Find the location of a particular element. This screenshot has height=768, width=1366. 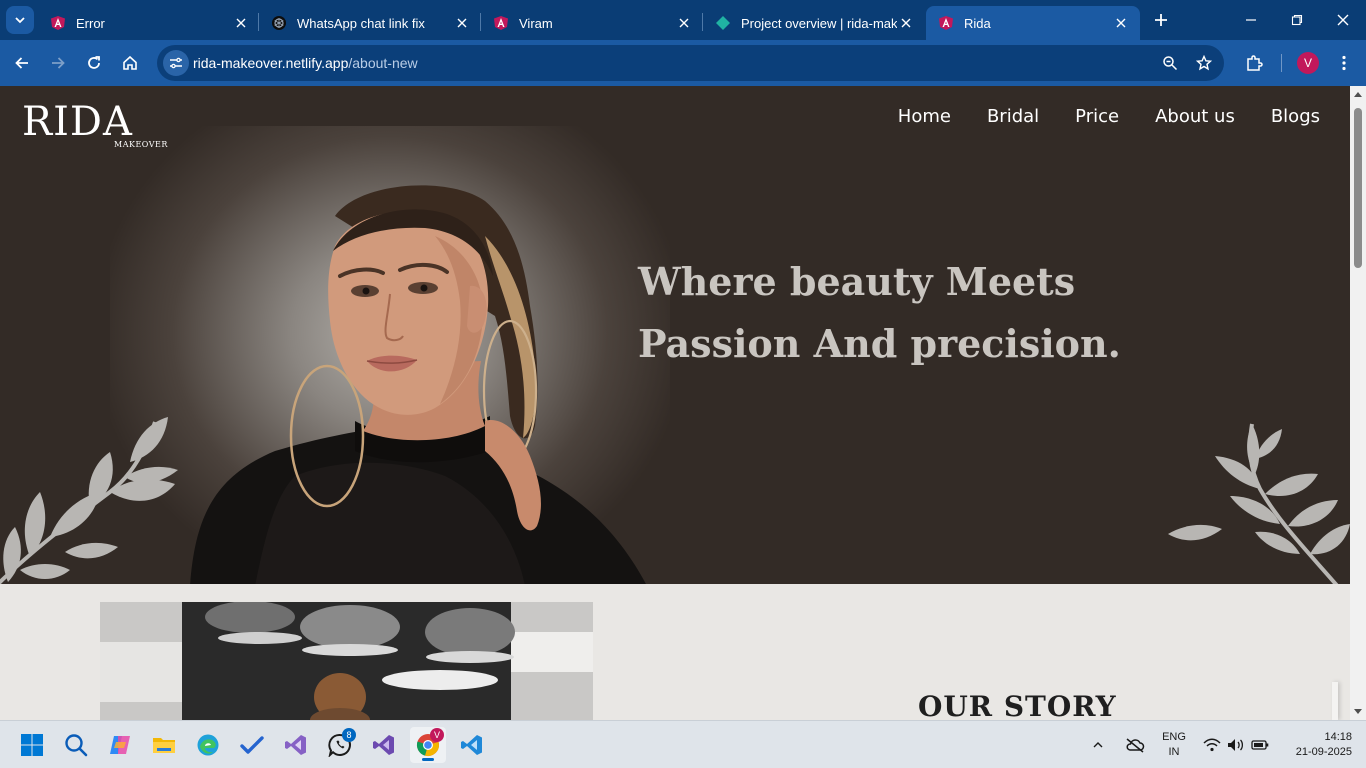

tab-search-button is located at coordinates (20, 20).